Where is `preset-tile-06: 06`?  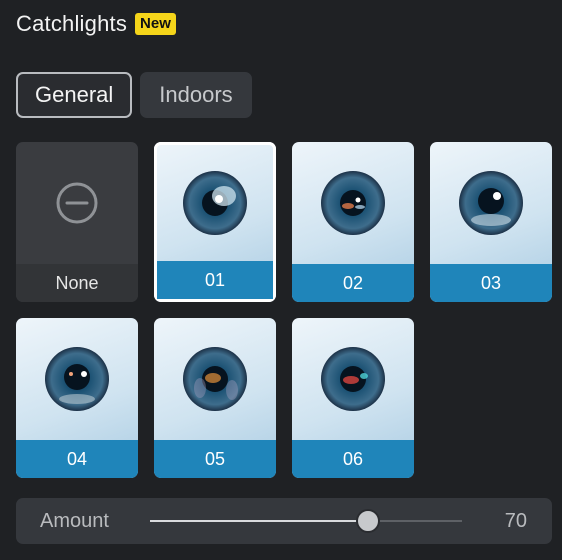
preset-tile-06: 06 is located at coordinates (353, 398).